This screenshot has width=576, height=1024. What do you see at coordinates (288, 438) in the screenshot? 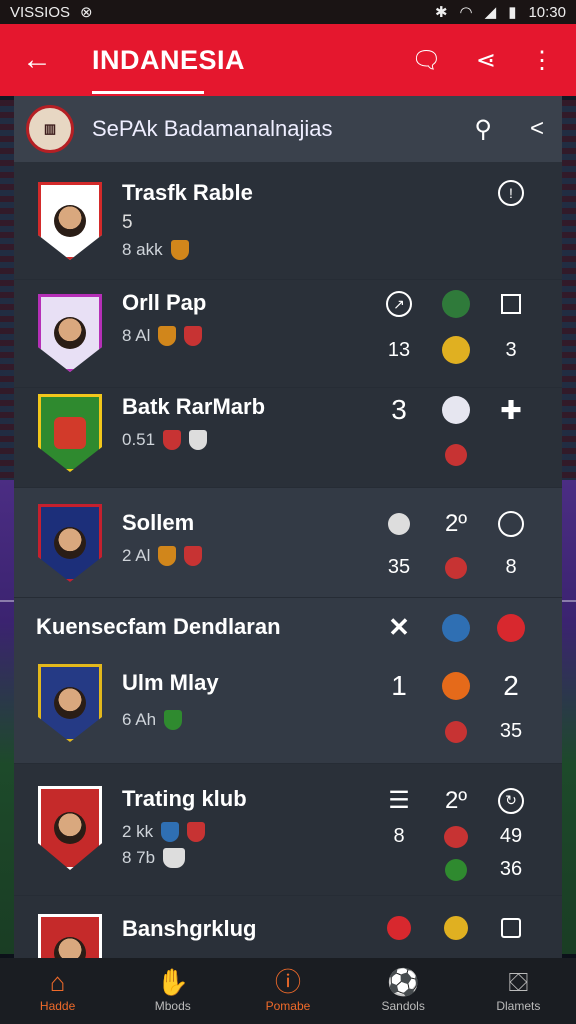
I see `team-row: Batk RarMarb 0.51 3 ✚` at bounding box center [288, 438].